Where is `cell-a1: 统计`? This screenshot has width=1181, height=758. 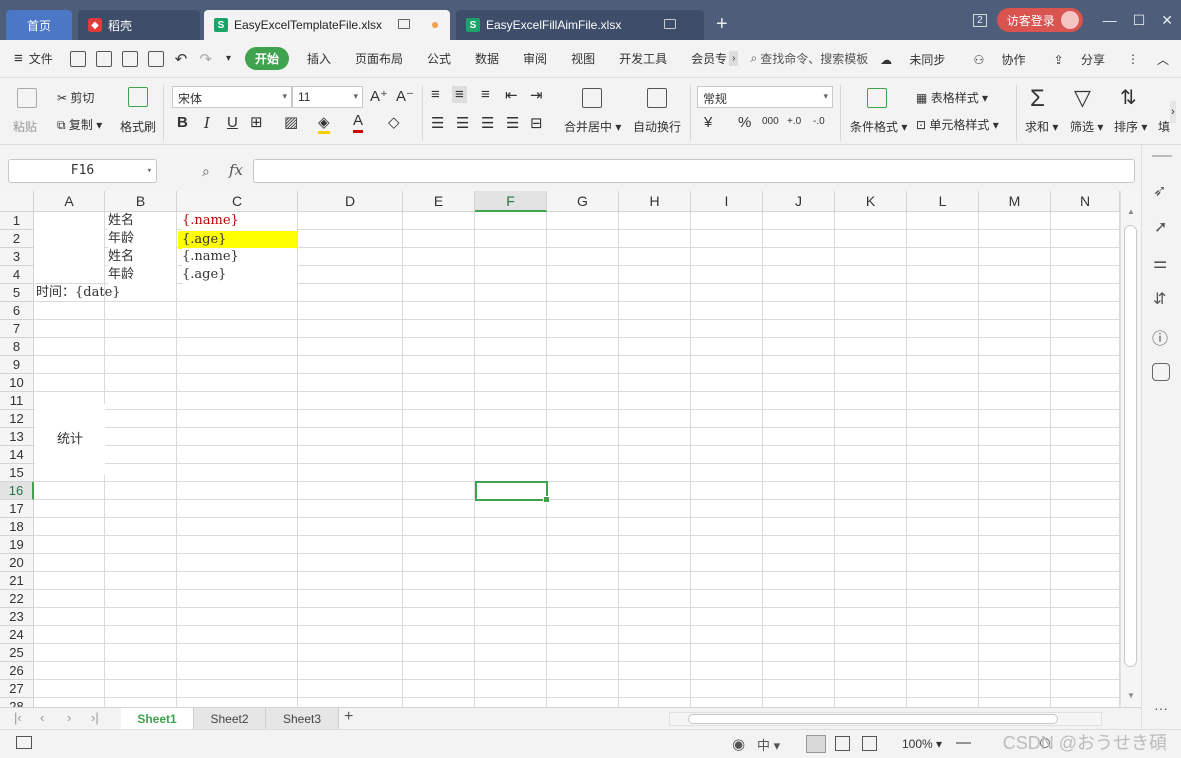 cell-a1: 统计 is located at coordinates (70, 439).